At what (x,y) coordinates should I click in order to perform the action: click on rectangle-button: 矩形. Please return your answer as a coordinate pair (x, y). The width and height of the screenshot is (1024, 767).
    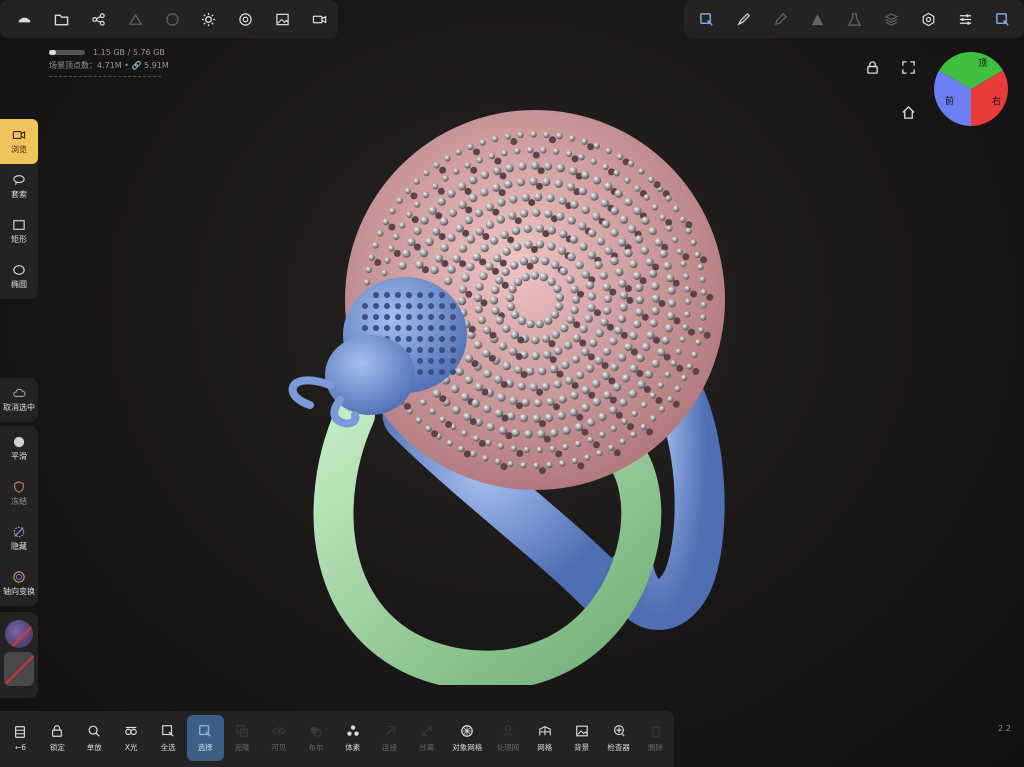
    Looking at the image, I should click on (19, 231).